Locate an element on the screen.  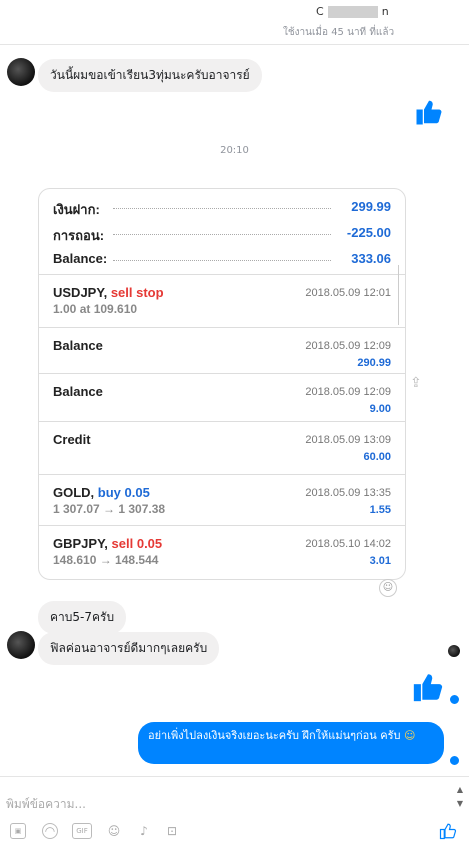
game-icon: ⊡ is located at coordinates (172, 831).